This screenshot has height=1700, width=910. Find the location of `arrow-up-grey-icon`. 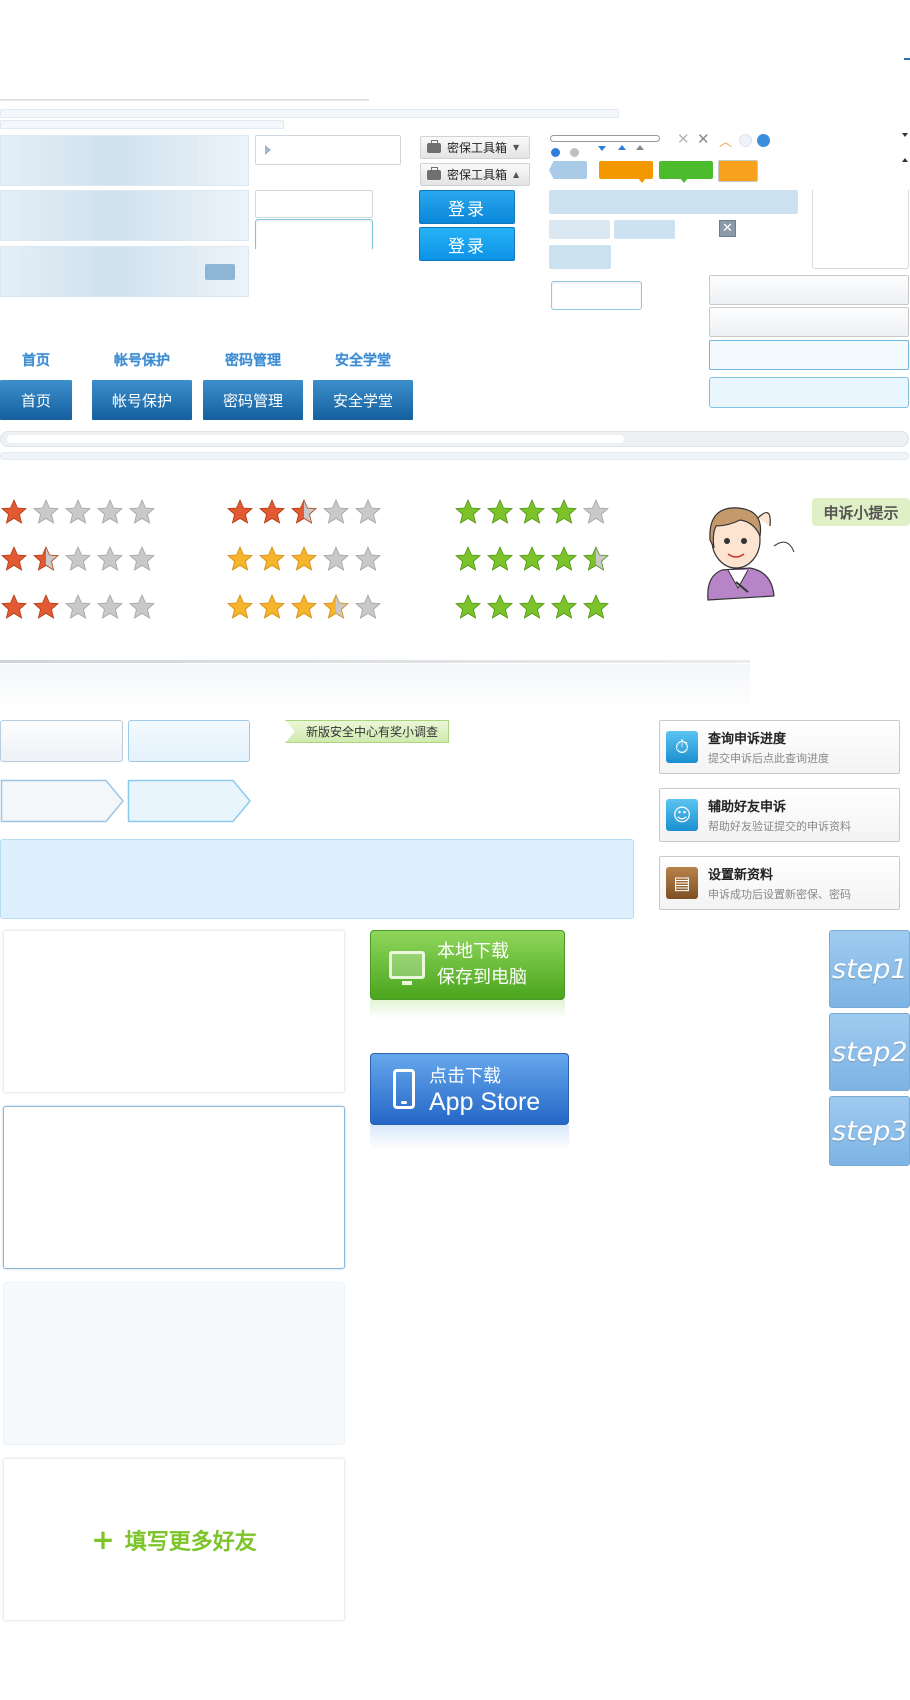

arrow-up-grey-icon is located at coordinates (640, 147).